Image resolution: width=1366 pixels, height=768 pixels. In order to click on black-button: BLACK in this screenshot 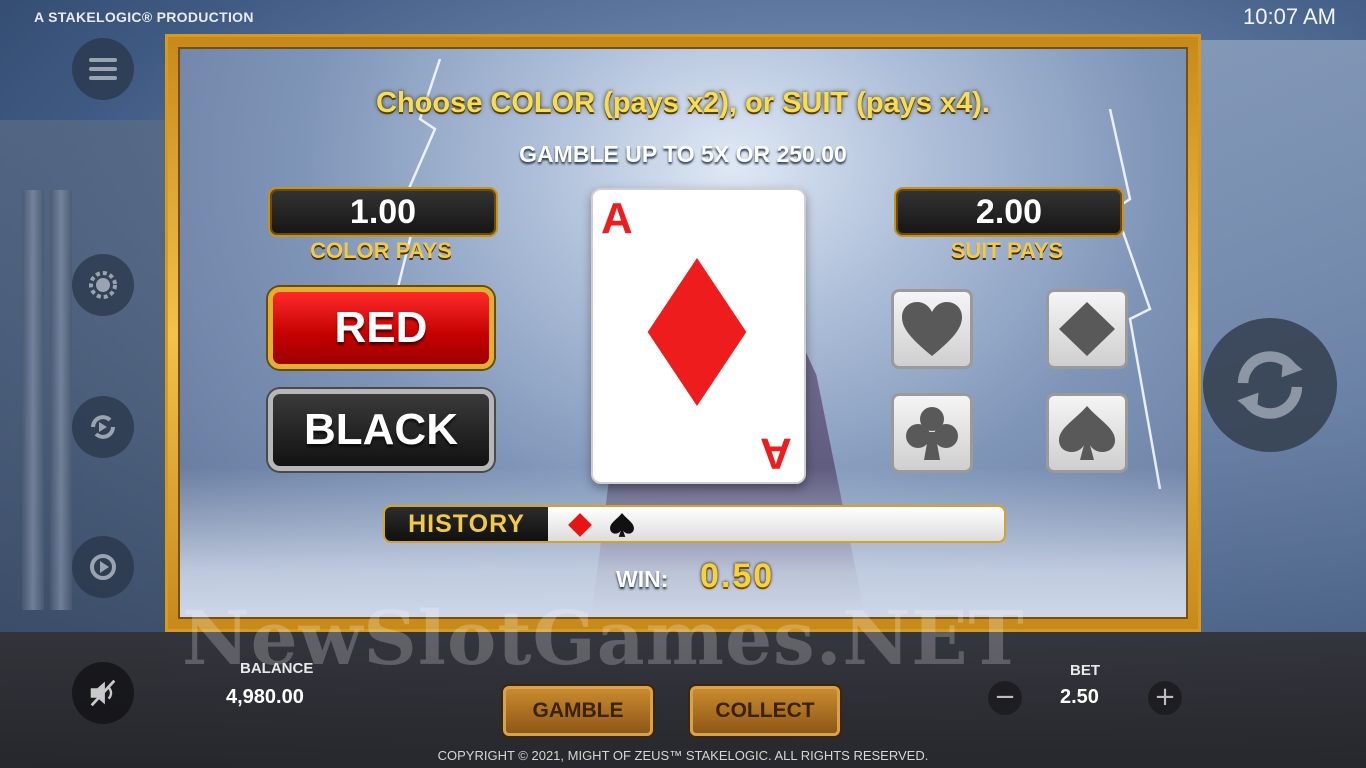, I will do `click(381, 430)`.